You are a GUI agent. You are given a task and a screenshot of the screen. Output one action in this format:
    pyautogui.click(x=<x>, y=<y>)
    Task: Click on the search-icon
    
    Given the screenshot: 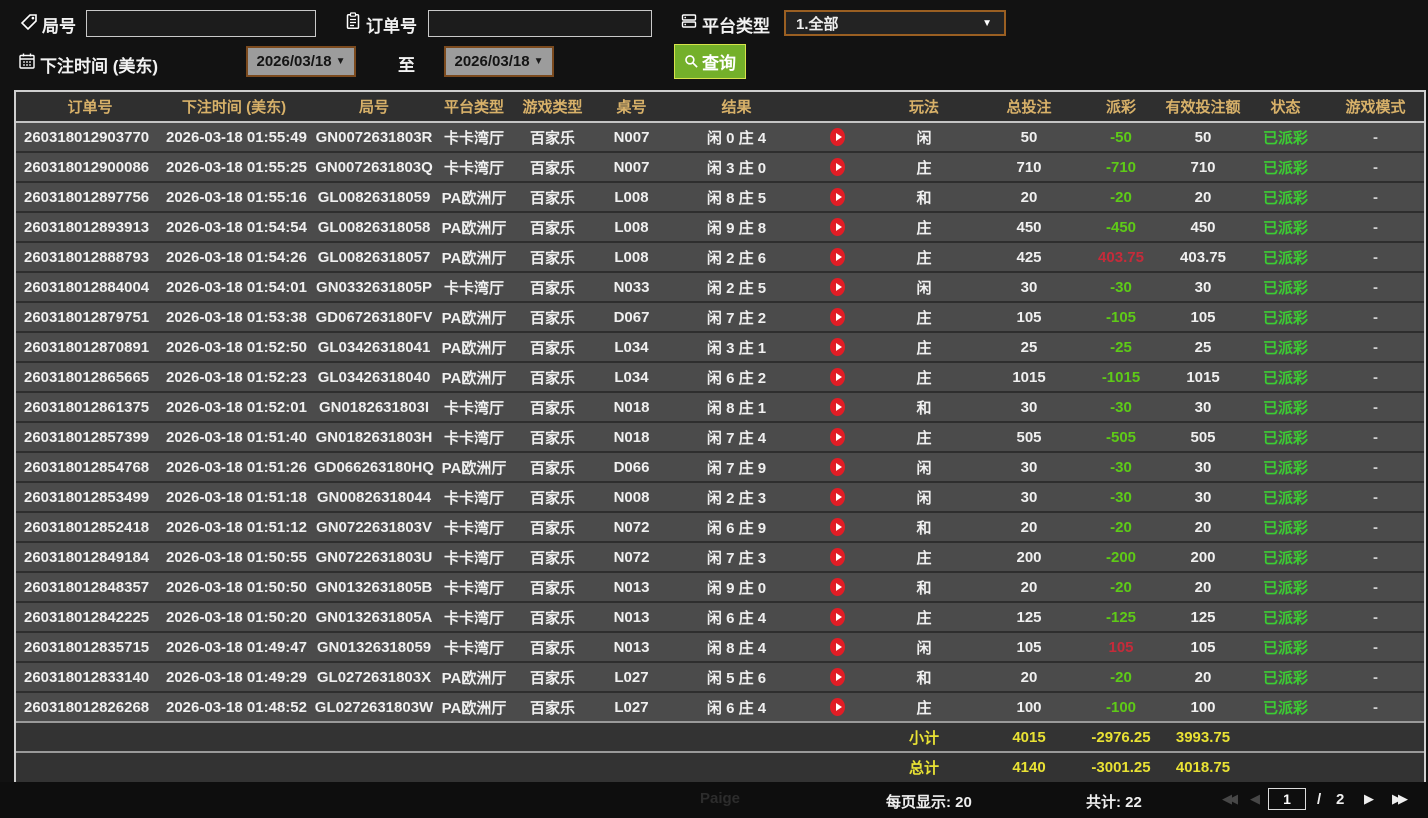 What is the action you would take?
    pyautogui.click(x=691, y=61)
    